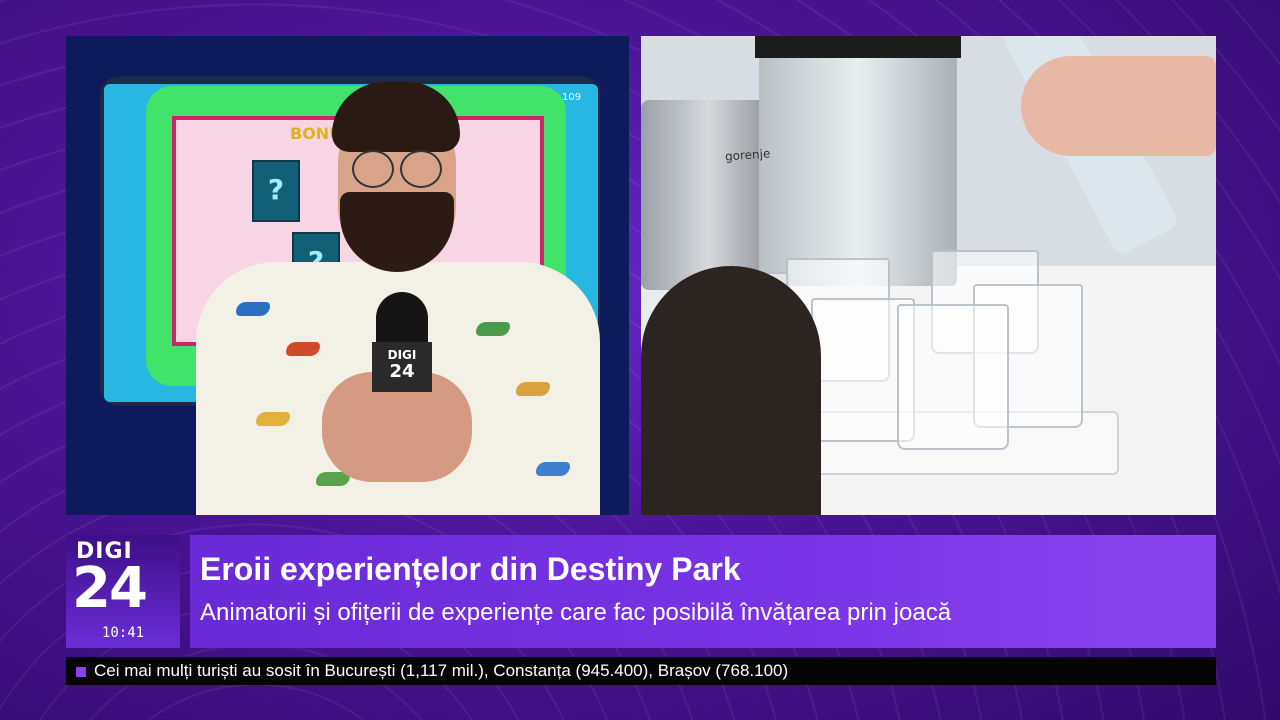 This screenshot has width=1280, height=720. Describe the element at coordinates (858, 47) in the screenshot. I see `blender-lid` at that location.